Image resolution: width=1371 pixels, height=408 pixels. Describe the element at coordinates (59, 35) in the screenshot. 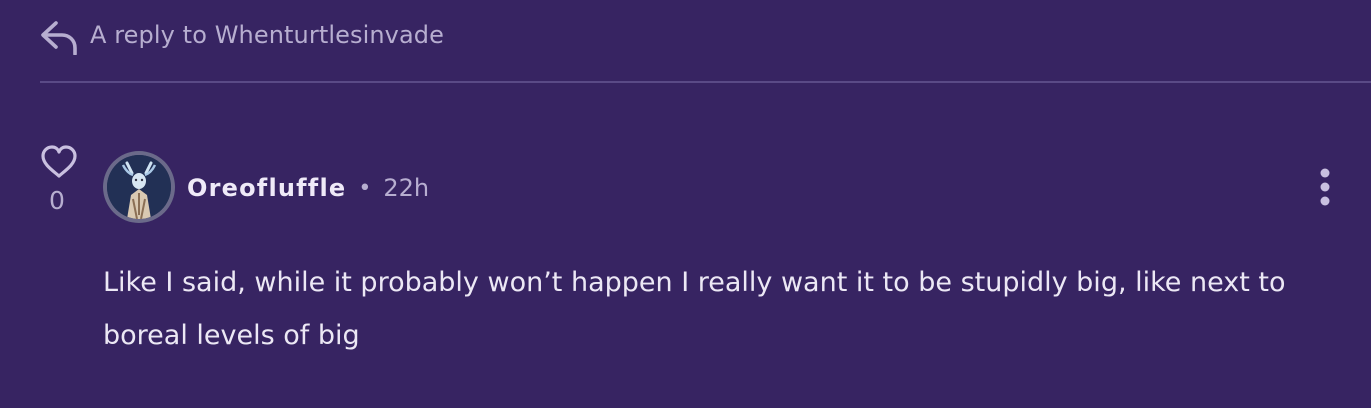

I see `reply-arrow-icon` at that location.